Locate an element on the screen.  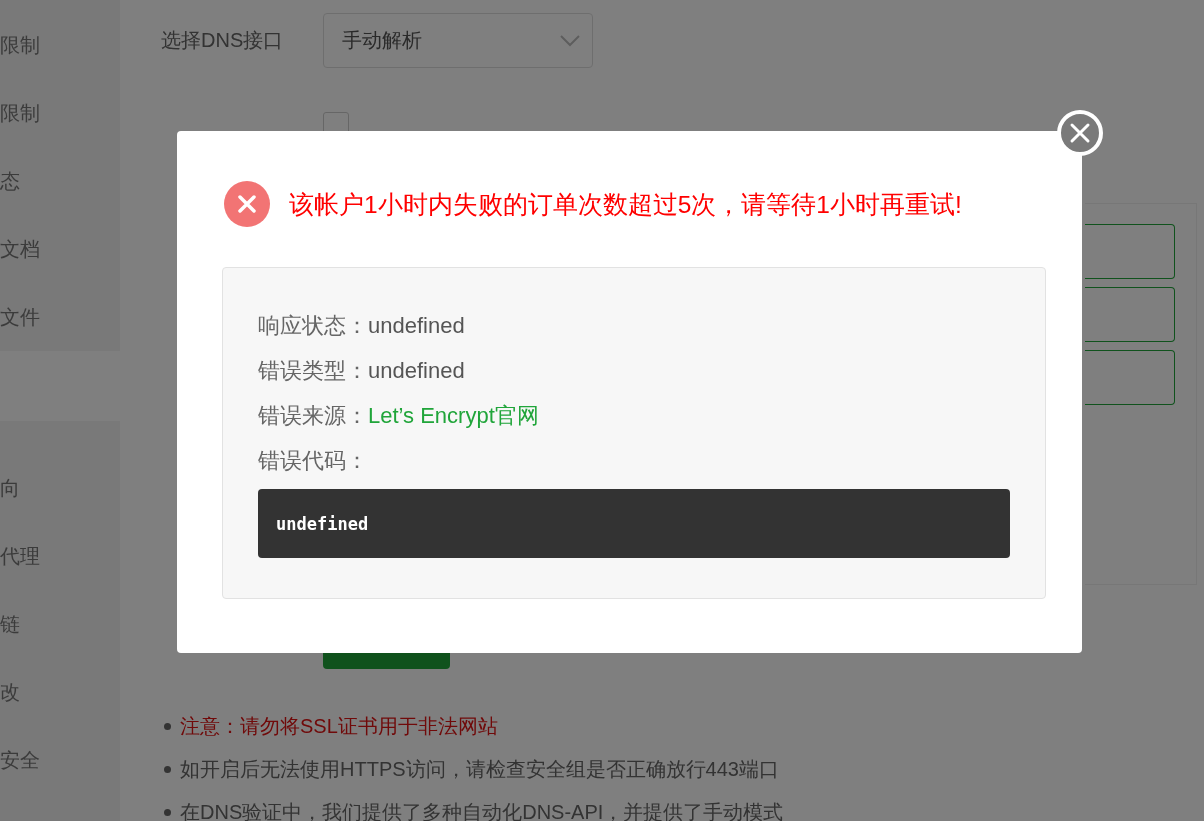
detail-label: 错误代码： is located at coordinates (313, 460).